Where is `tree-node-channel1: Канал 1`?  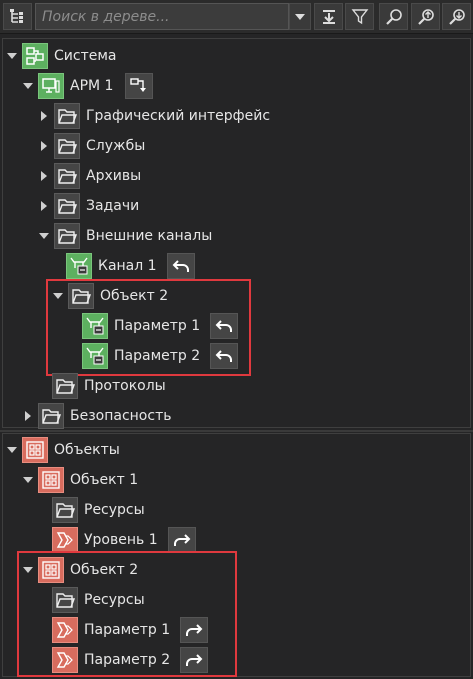
tree-node-channel1: Канал 1 is located at coordinates (130, 266).